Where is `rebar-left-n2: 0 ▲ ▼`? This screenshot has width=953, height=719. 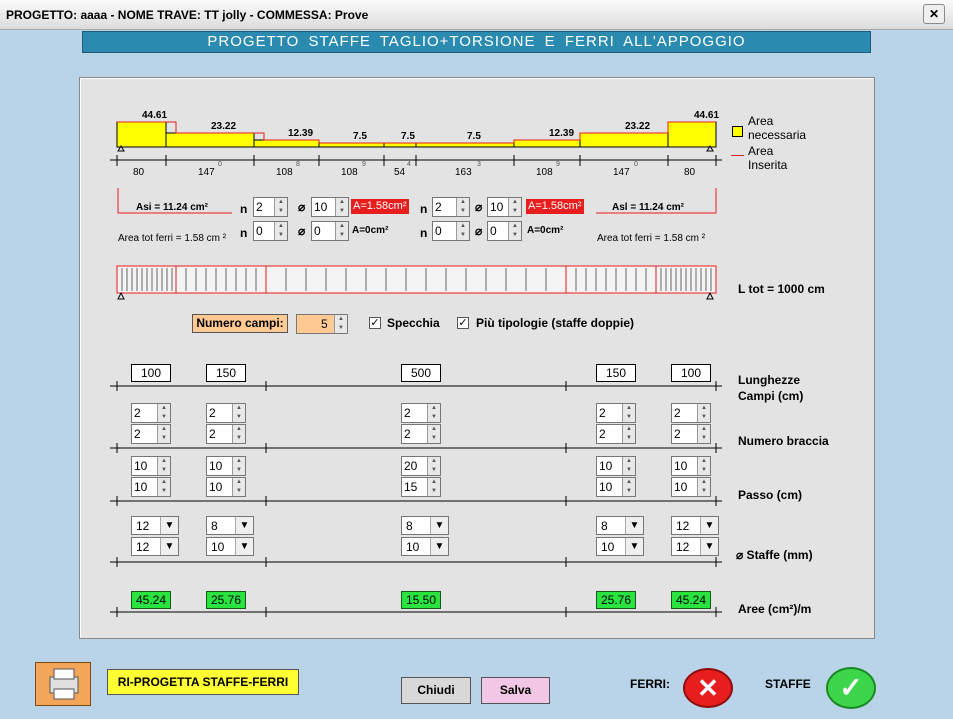
rebar-left-n2: 0 ▲ ▼ is located at coordinates (270, 231).